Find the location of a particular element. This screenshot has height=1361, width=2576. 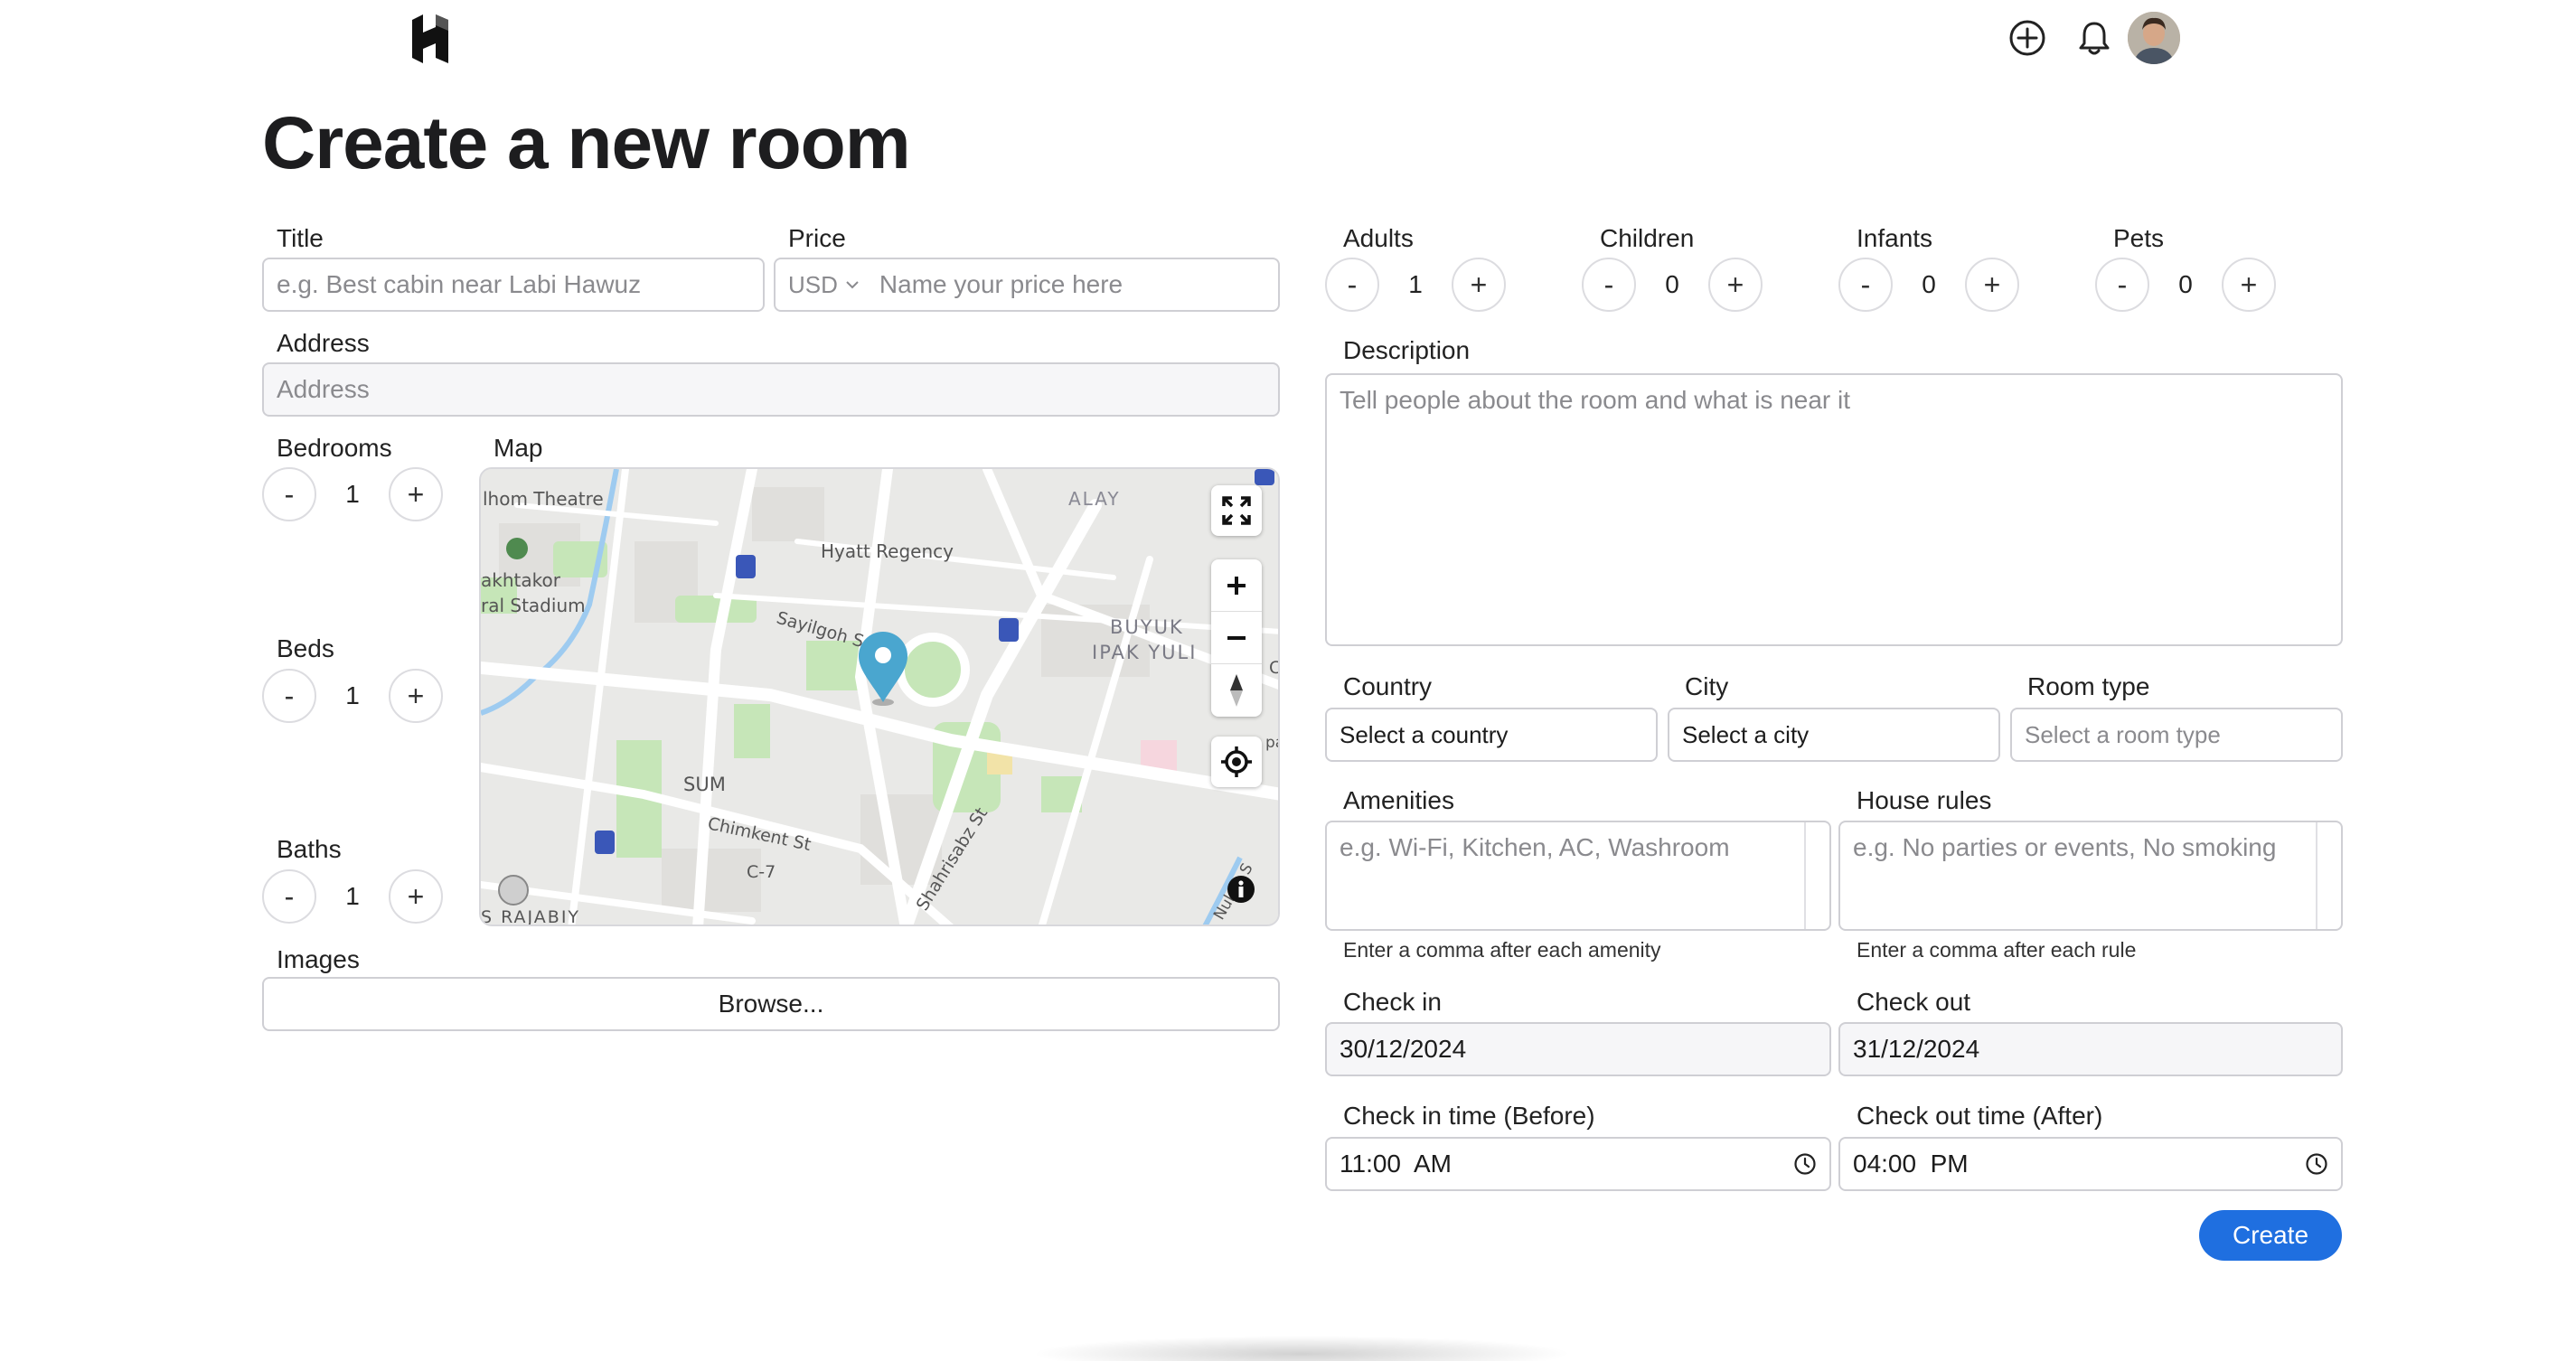

check-in-time-input: 11:00 AM is located at coordinates (1578, 1164).